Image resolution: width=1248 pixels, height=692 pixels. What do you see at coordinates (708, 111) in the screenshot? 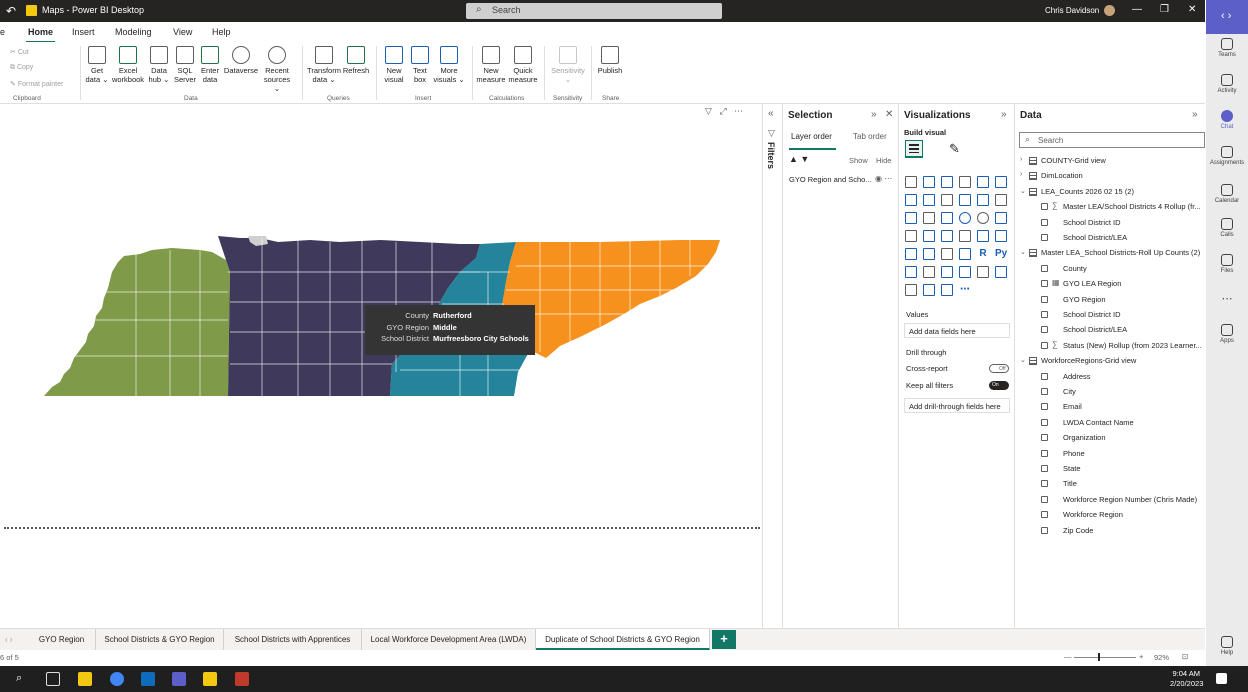
I see `filter-icon: ▽` at bounding box center [708, 111].